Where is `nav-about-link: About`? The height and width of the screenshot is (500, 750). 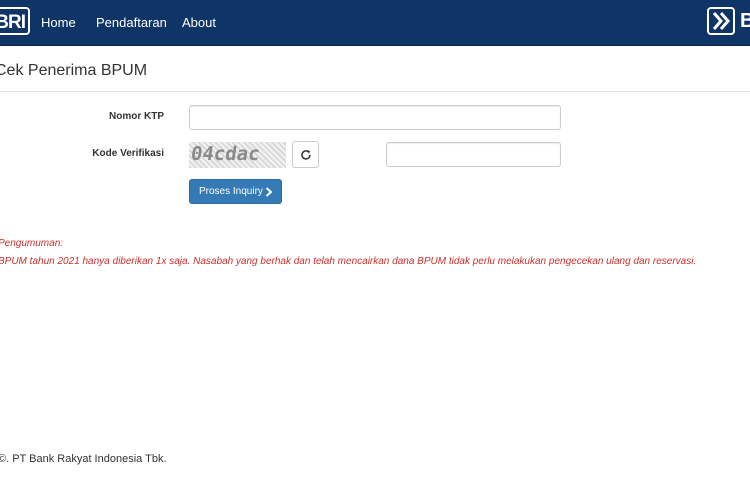 nav-about-link: About is located at coordinates (199, 22).